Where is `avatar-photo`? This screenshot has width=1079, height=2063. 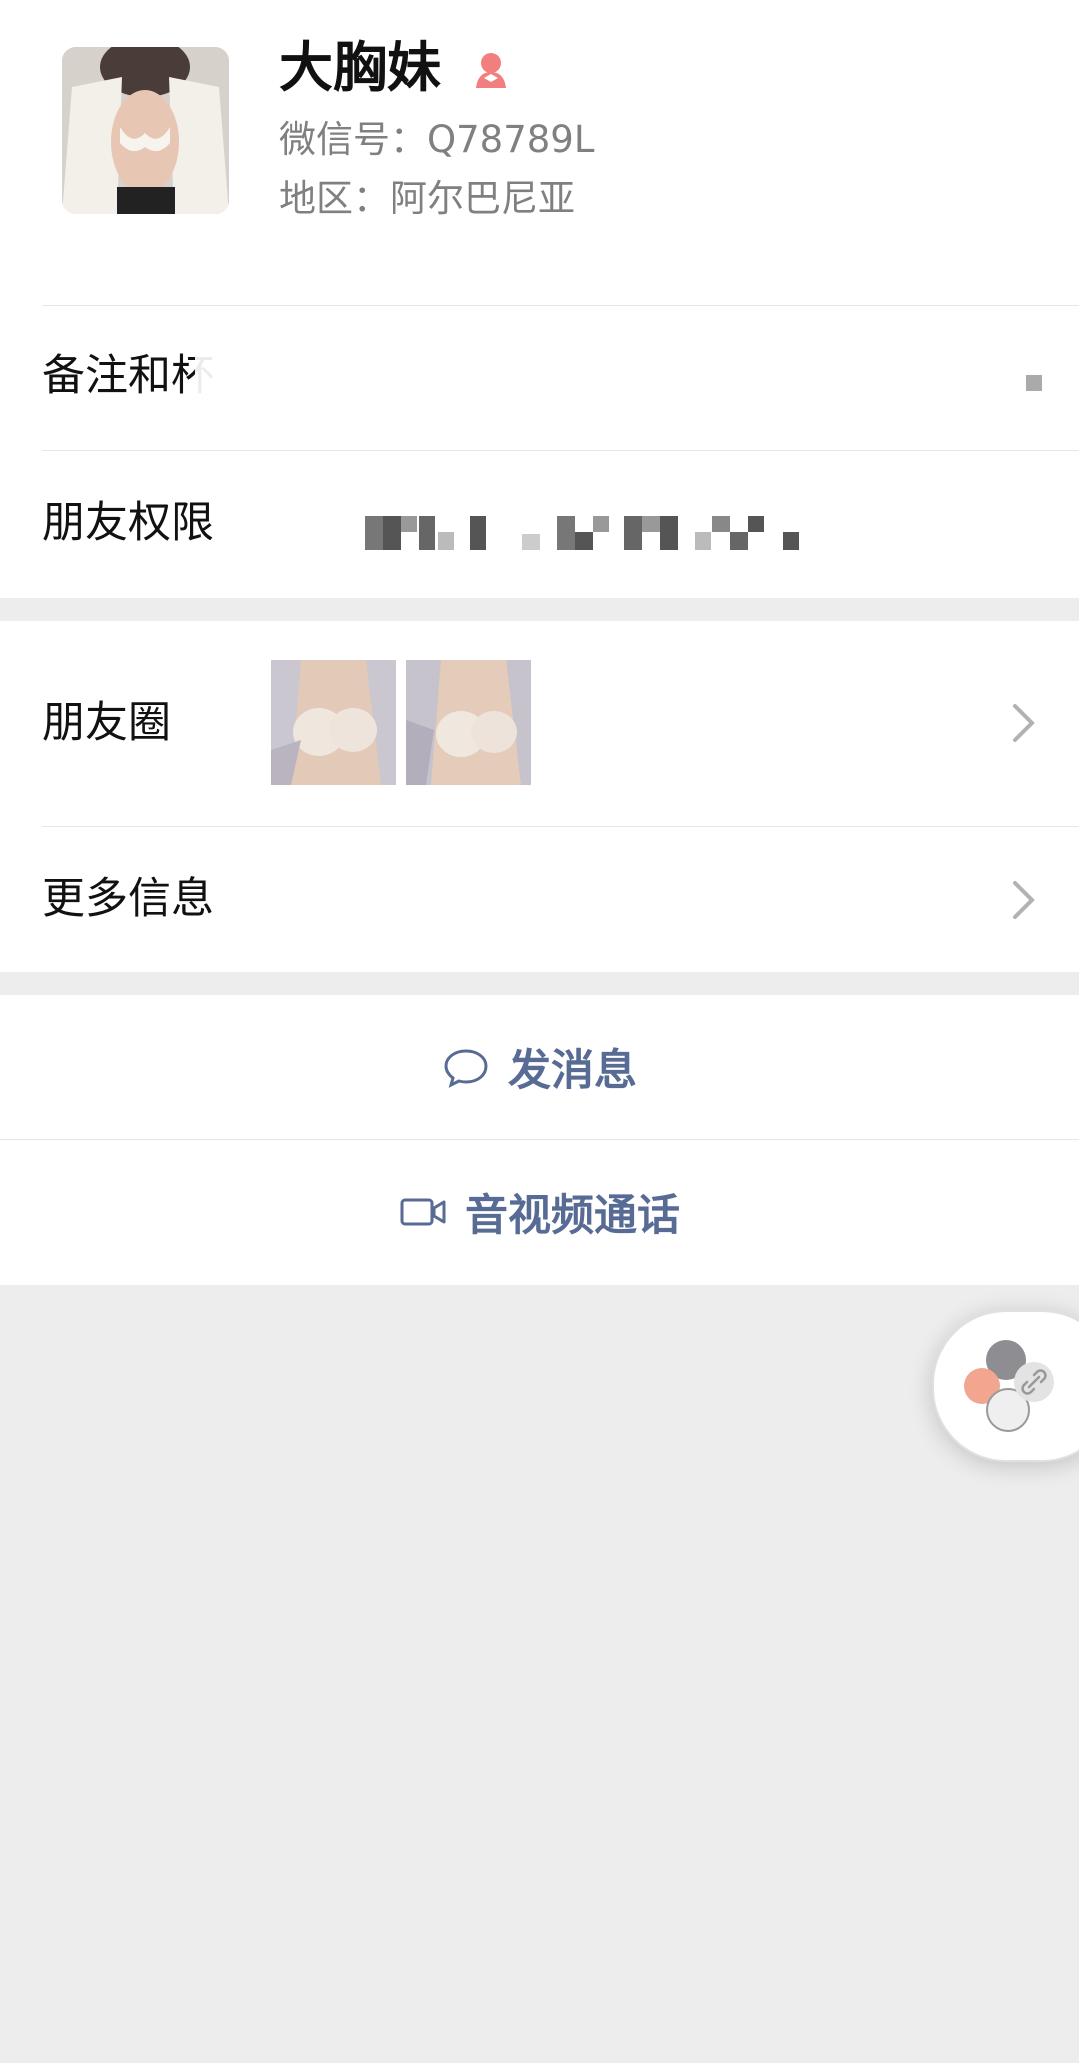 avatar-photo is located at coordinates (145, 130).